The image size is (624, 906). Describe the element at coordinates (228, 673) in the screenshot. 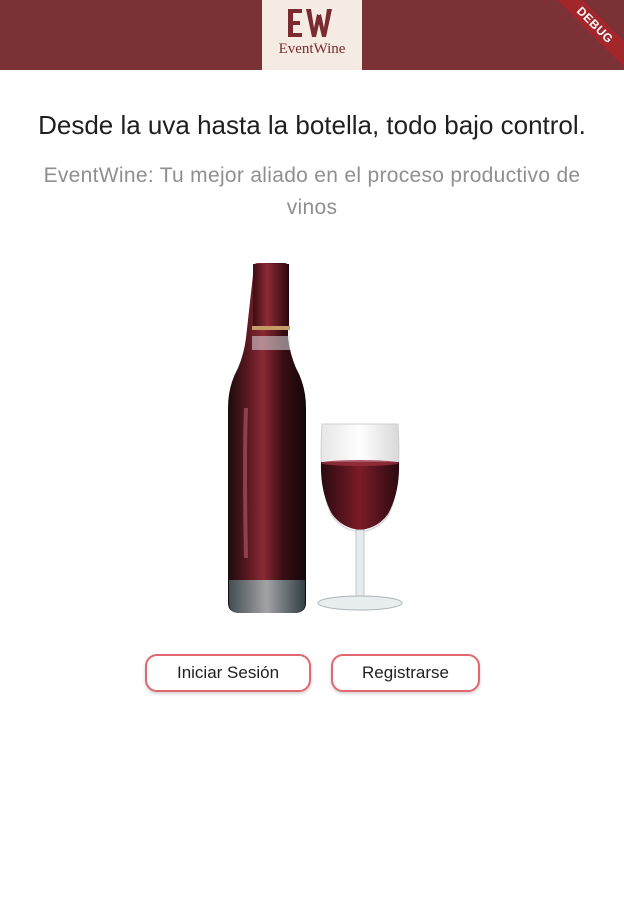

I see `login-button: Iniciar Sesión` at that location.